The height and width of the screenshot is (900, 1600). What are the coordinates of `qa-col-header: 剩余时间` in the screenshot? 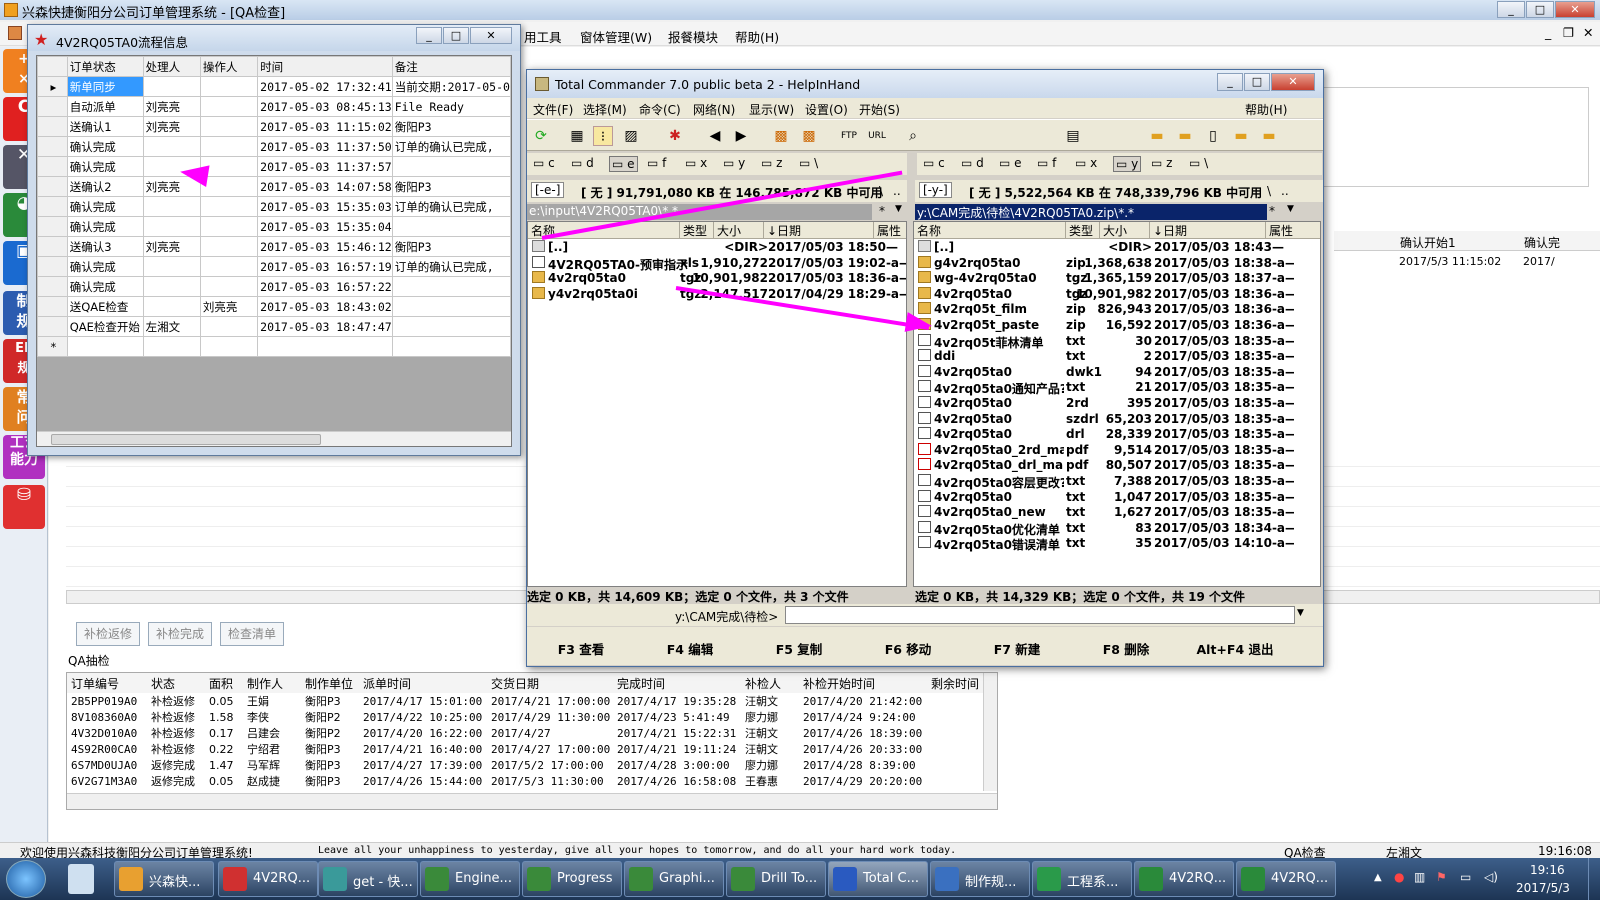 It's located at (957, 683).